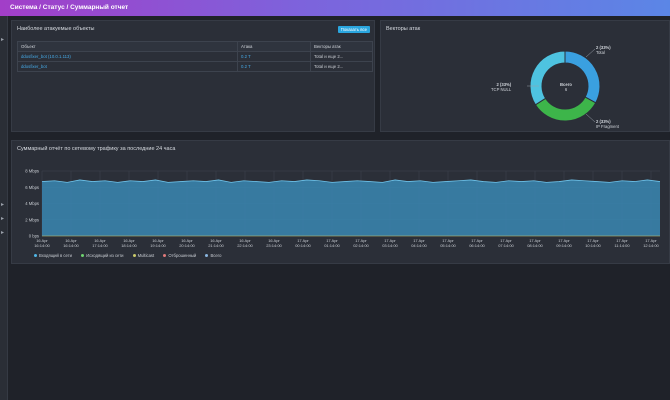 Image resolution: width=670 pixels, height=400 pixels. What do you see at coordinates (69, 7) in the screenshot?
I see `breadcrumb: Система / Статус / Суммарный отчет` at bounding box center [69, 7].